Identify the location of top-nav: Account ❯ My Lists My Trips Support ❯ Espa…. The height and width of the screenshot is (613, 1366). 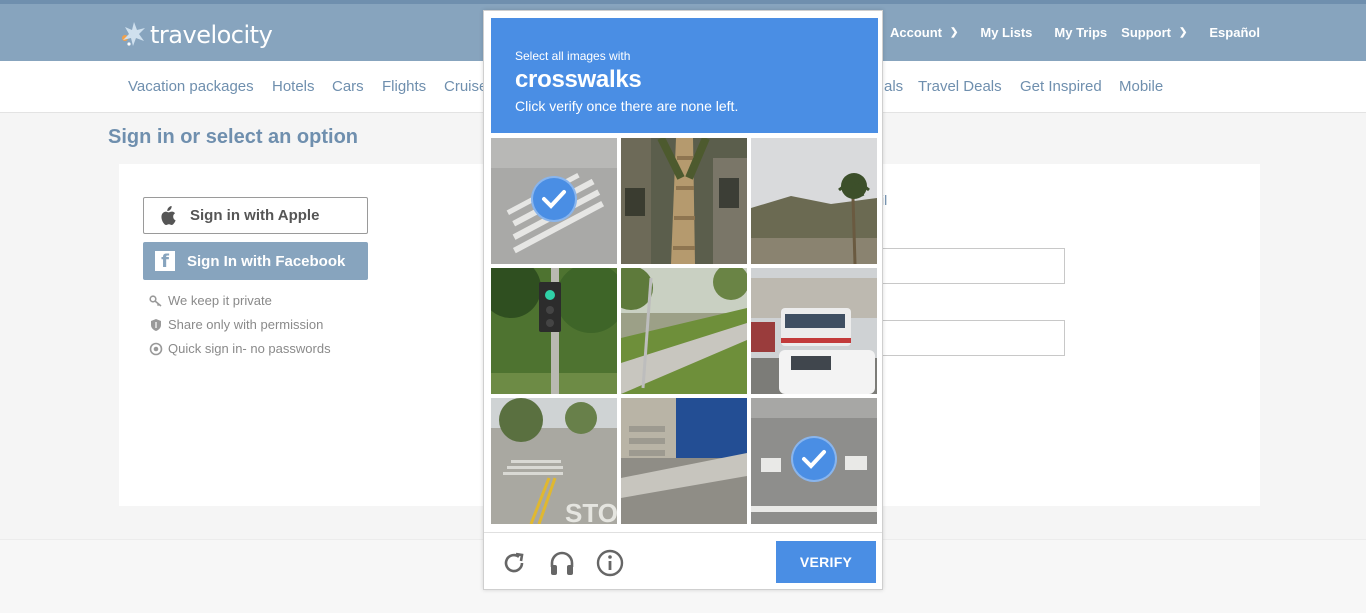
(1086, 32).